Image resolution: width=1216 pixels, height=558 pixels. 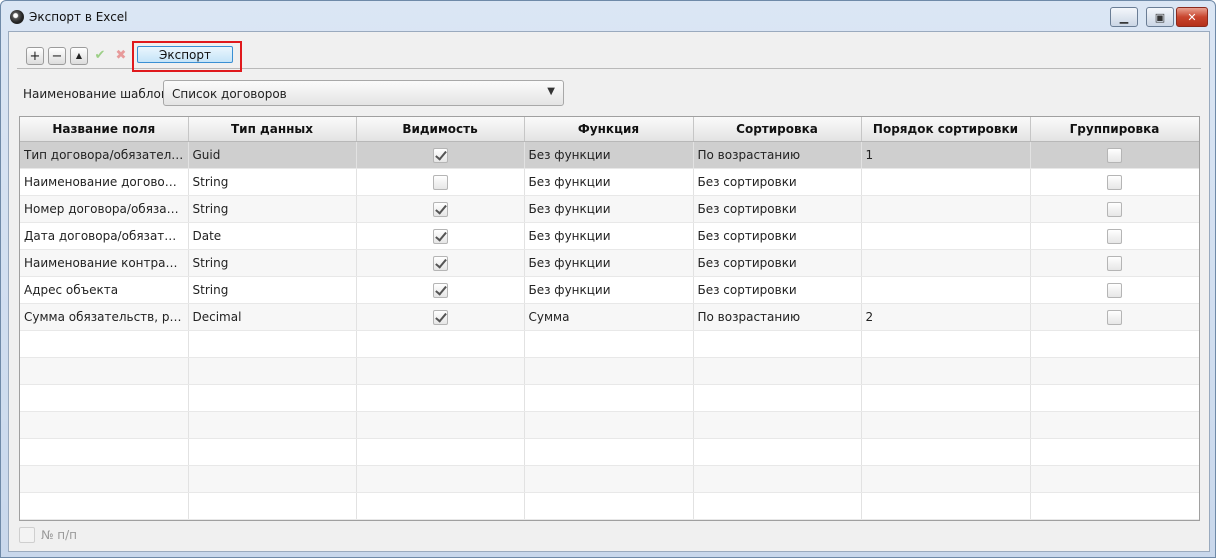 What do you see at coordinates (104, 129) in the screenshot?
I see `column-header-field-name: Название поля` at bounding box center [104, 129].